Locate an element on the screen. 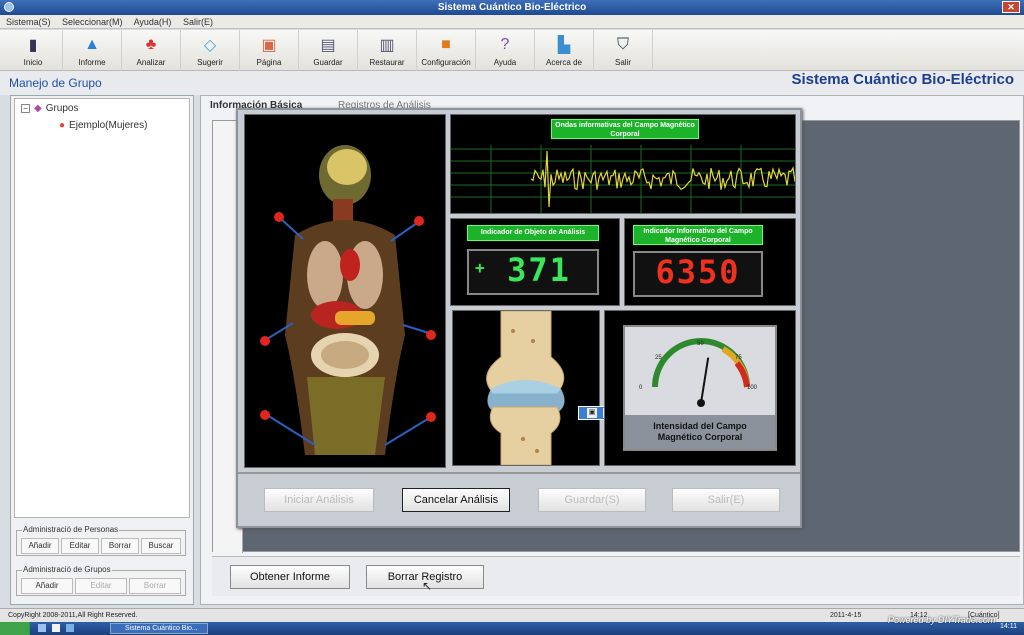  toolbar-restaurar-button: ▥ Restaurar is located at coordinates (387, 50).